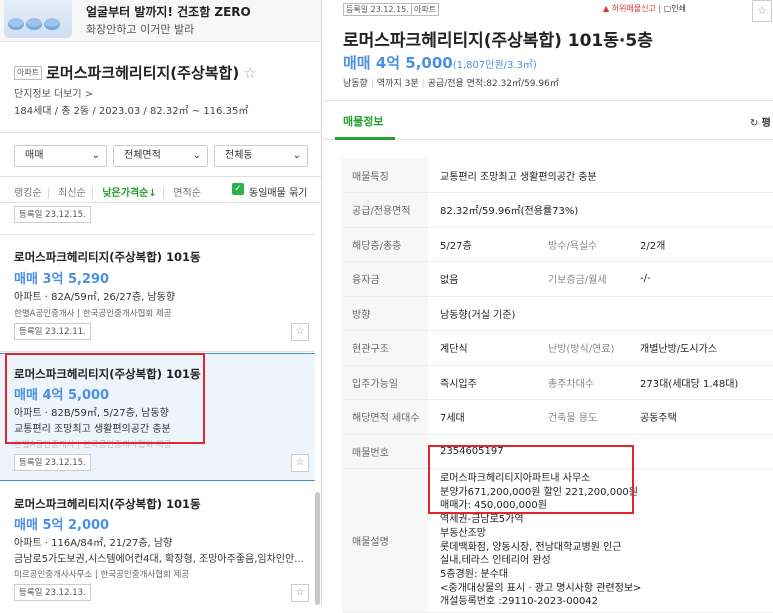 The width and height of the screenshot is (773, 613). I want to click on detail-price: 매매 4억 5,000(1,807만원/3.3㎡), so click(440, 62).